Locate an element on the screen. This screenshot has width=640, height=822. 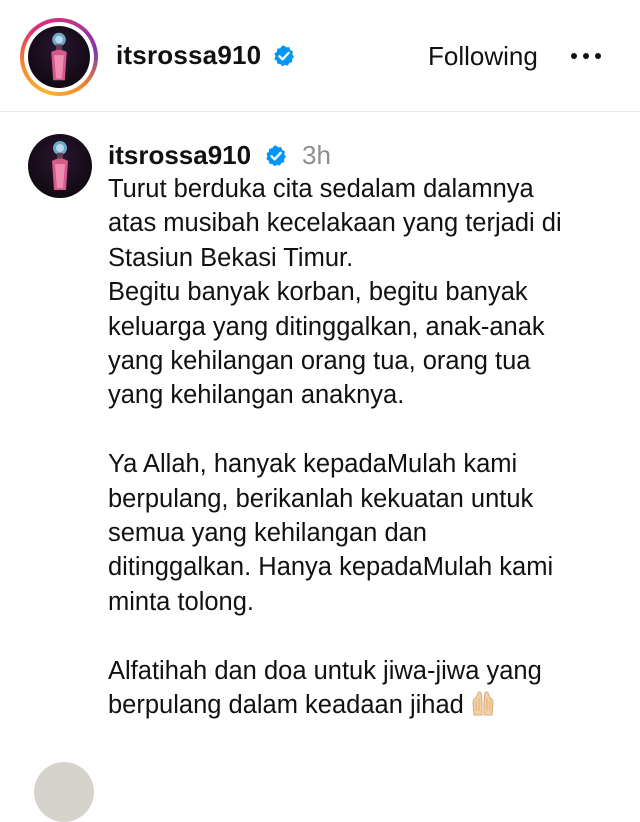
post-author-username: itsrossa910 is located at coordinates (179, 155).